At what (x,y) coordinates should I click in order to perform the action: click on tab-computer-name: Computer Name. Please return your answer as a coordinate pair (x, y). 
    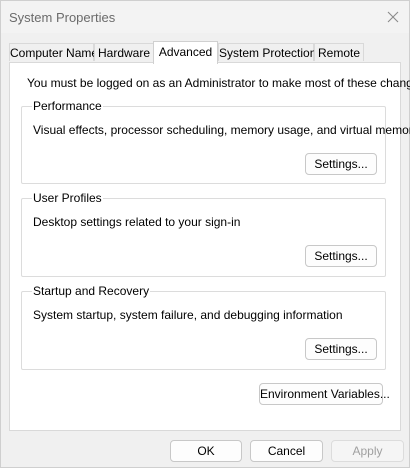
    Looking at the image, I should click on (53, 52).